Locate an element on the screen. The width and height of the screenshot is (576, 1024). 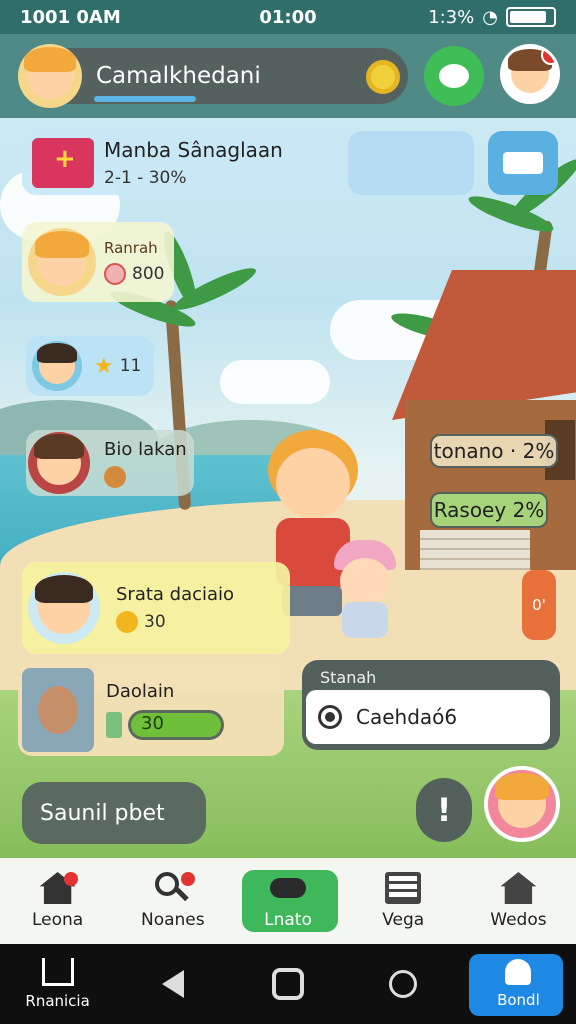
quest-card: Manba Sânaglaan 2-1 - 30% is located at coordinates (248, 163).